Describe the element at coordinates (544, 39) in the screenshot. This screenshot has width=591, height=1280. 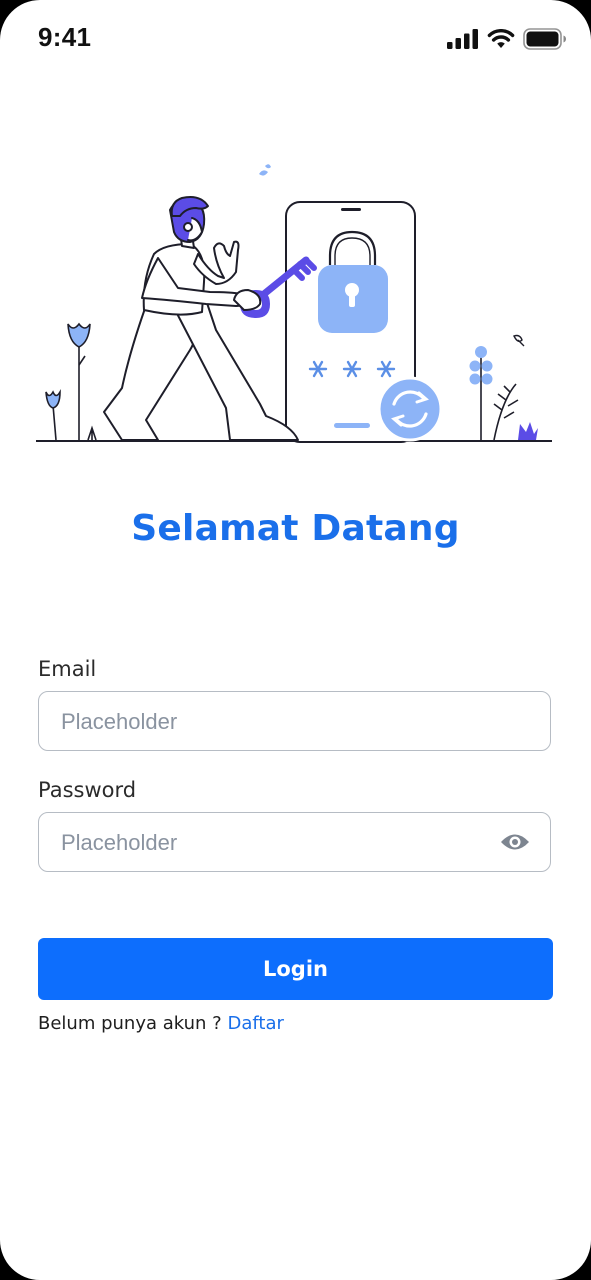
I see `battery-icon` at that location.